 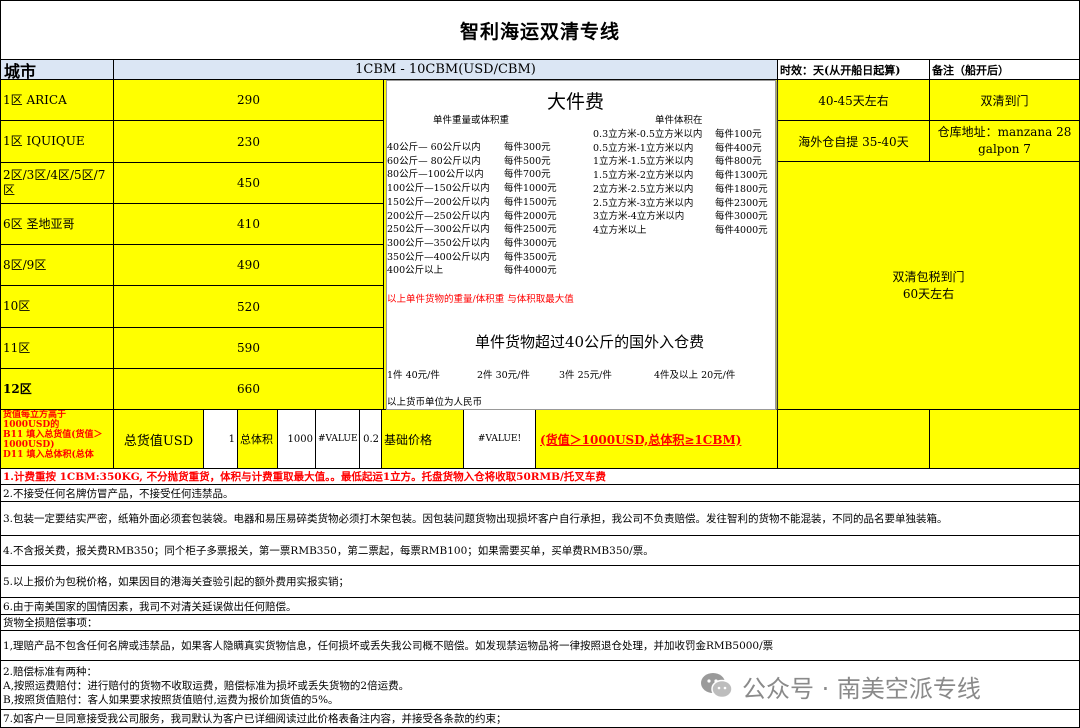 What do you see at coordinates (738, 148) in the screenshot?
I see `volume-fee: 每件400元` at bounding box center [738, 148].